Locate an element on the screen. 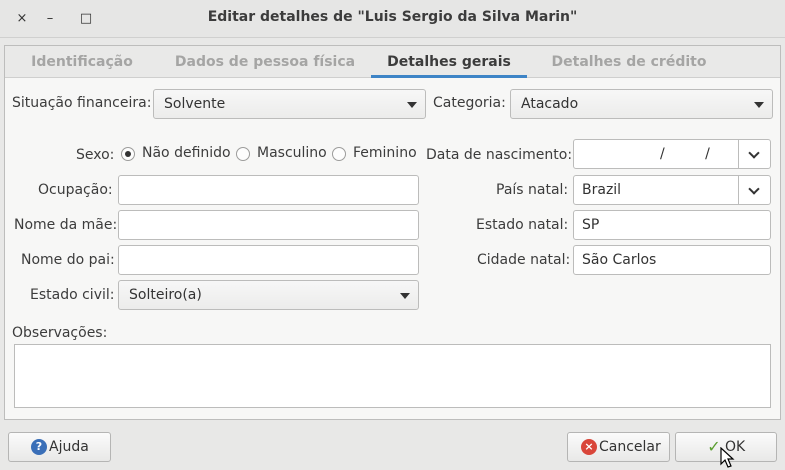 The image size is (785, 470). sexo-feminino-label: Feminino is located at coordinates (385, 153).